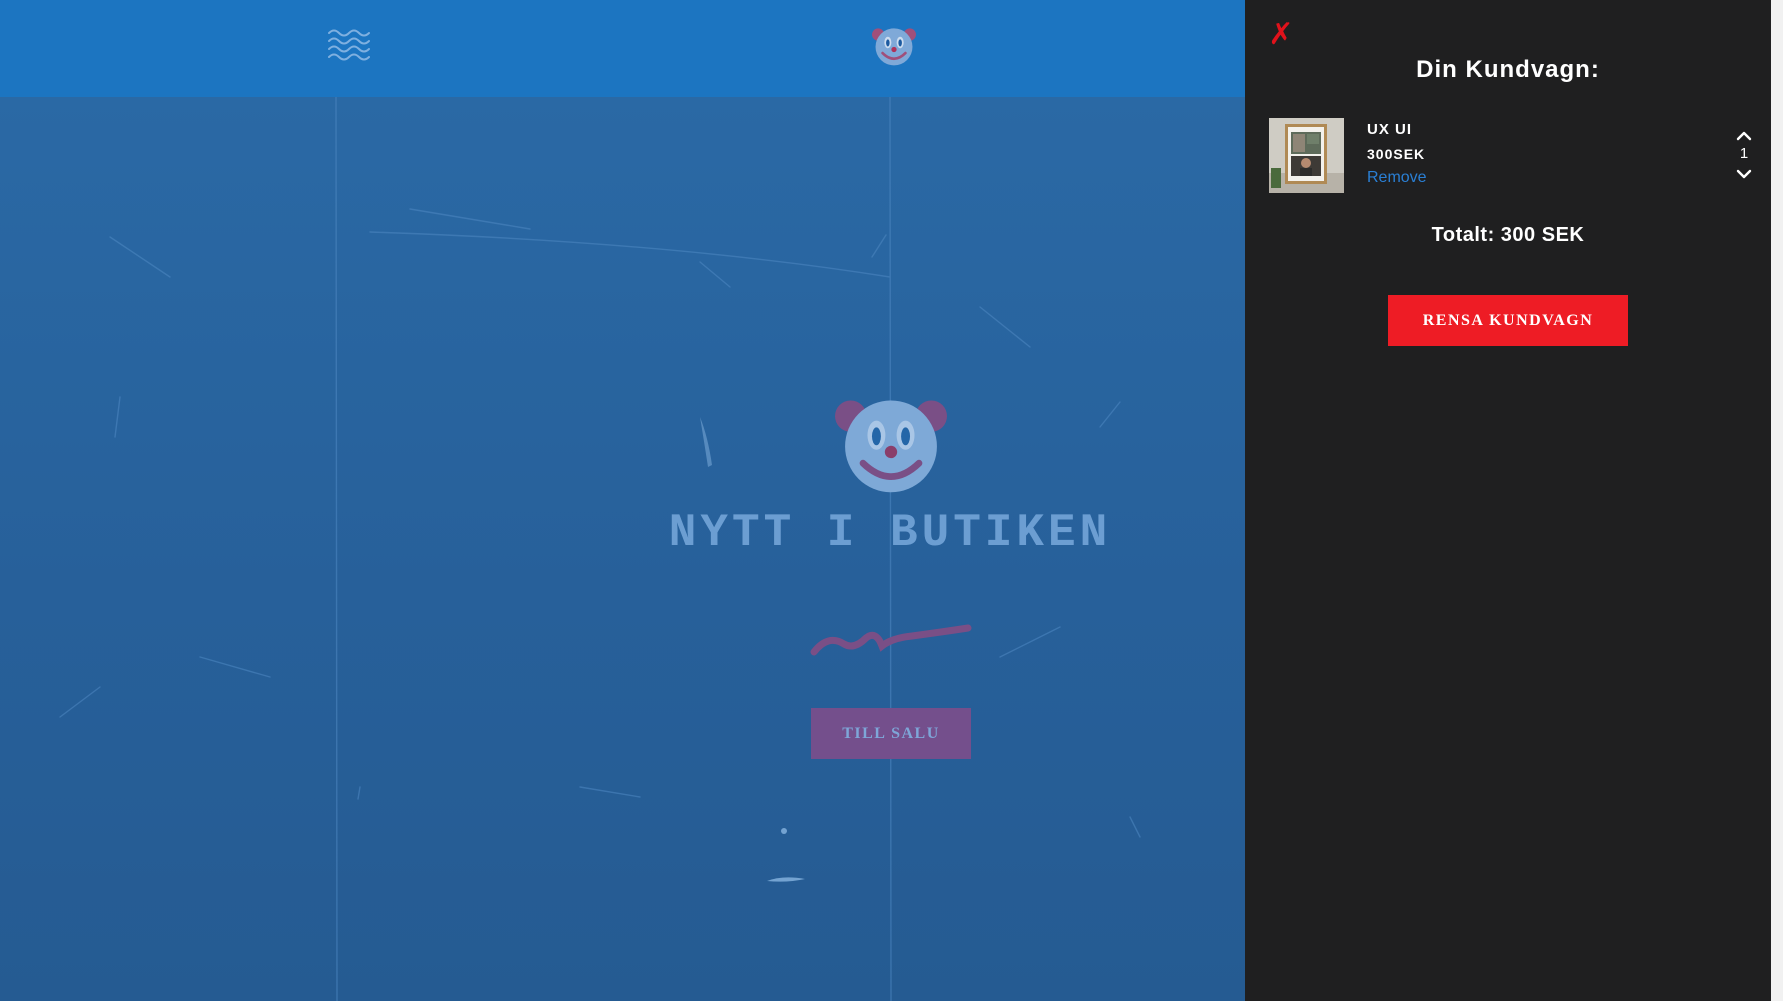 The height and width of the screenshot is (1001, 1783). I want to click on clear-cart-button: RENSA KUNDVAGN, so click(1508, 320).